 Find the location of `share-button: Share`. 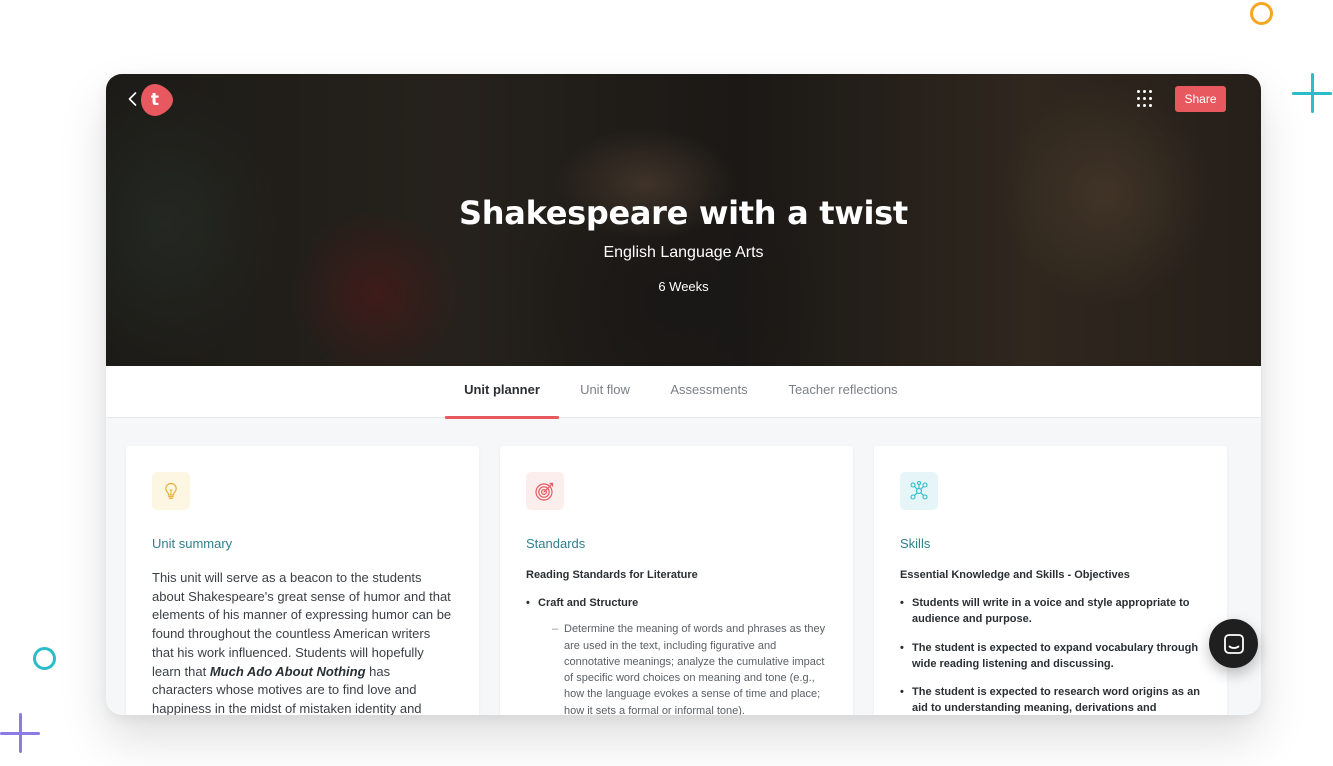

share-button: Share is located at coordinates (1200, 99).